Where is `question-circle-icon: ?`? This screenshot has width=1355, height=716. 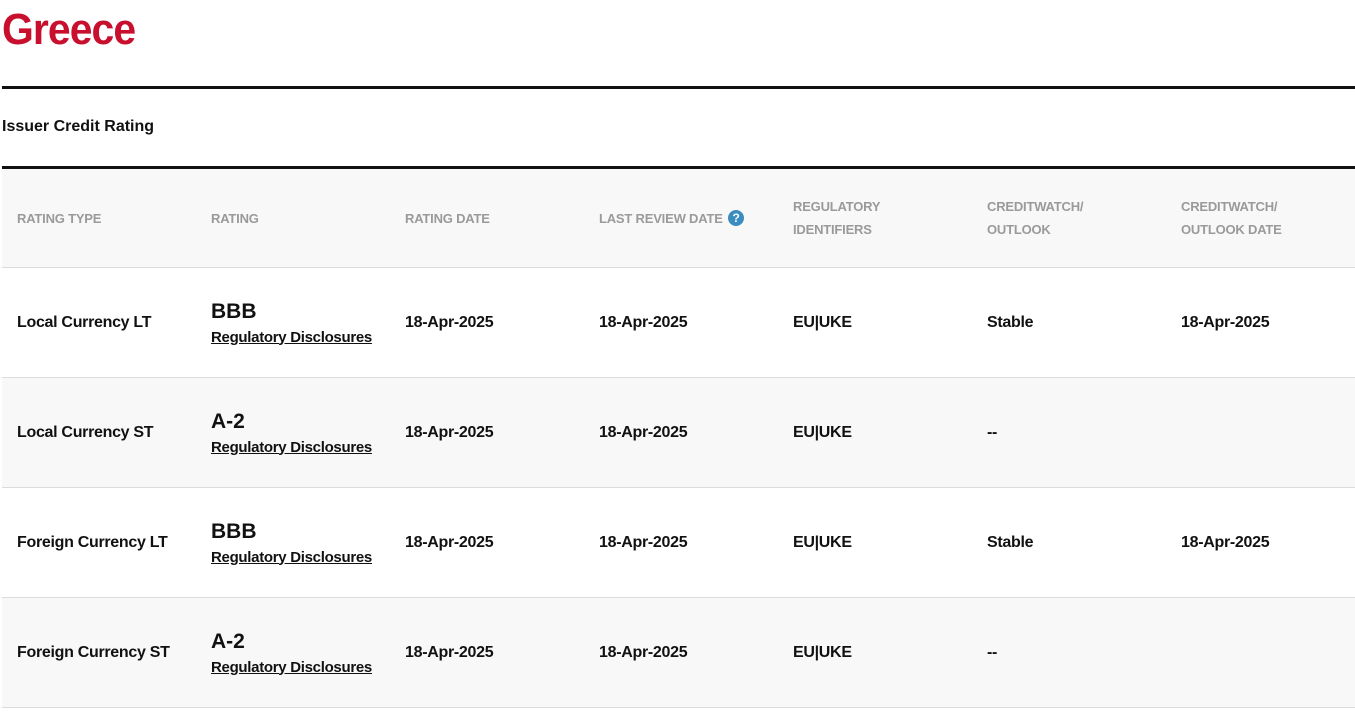 question-circle-icon: ? is located at coordinates (736, 217).